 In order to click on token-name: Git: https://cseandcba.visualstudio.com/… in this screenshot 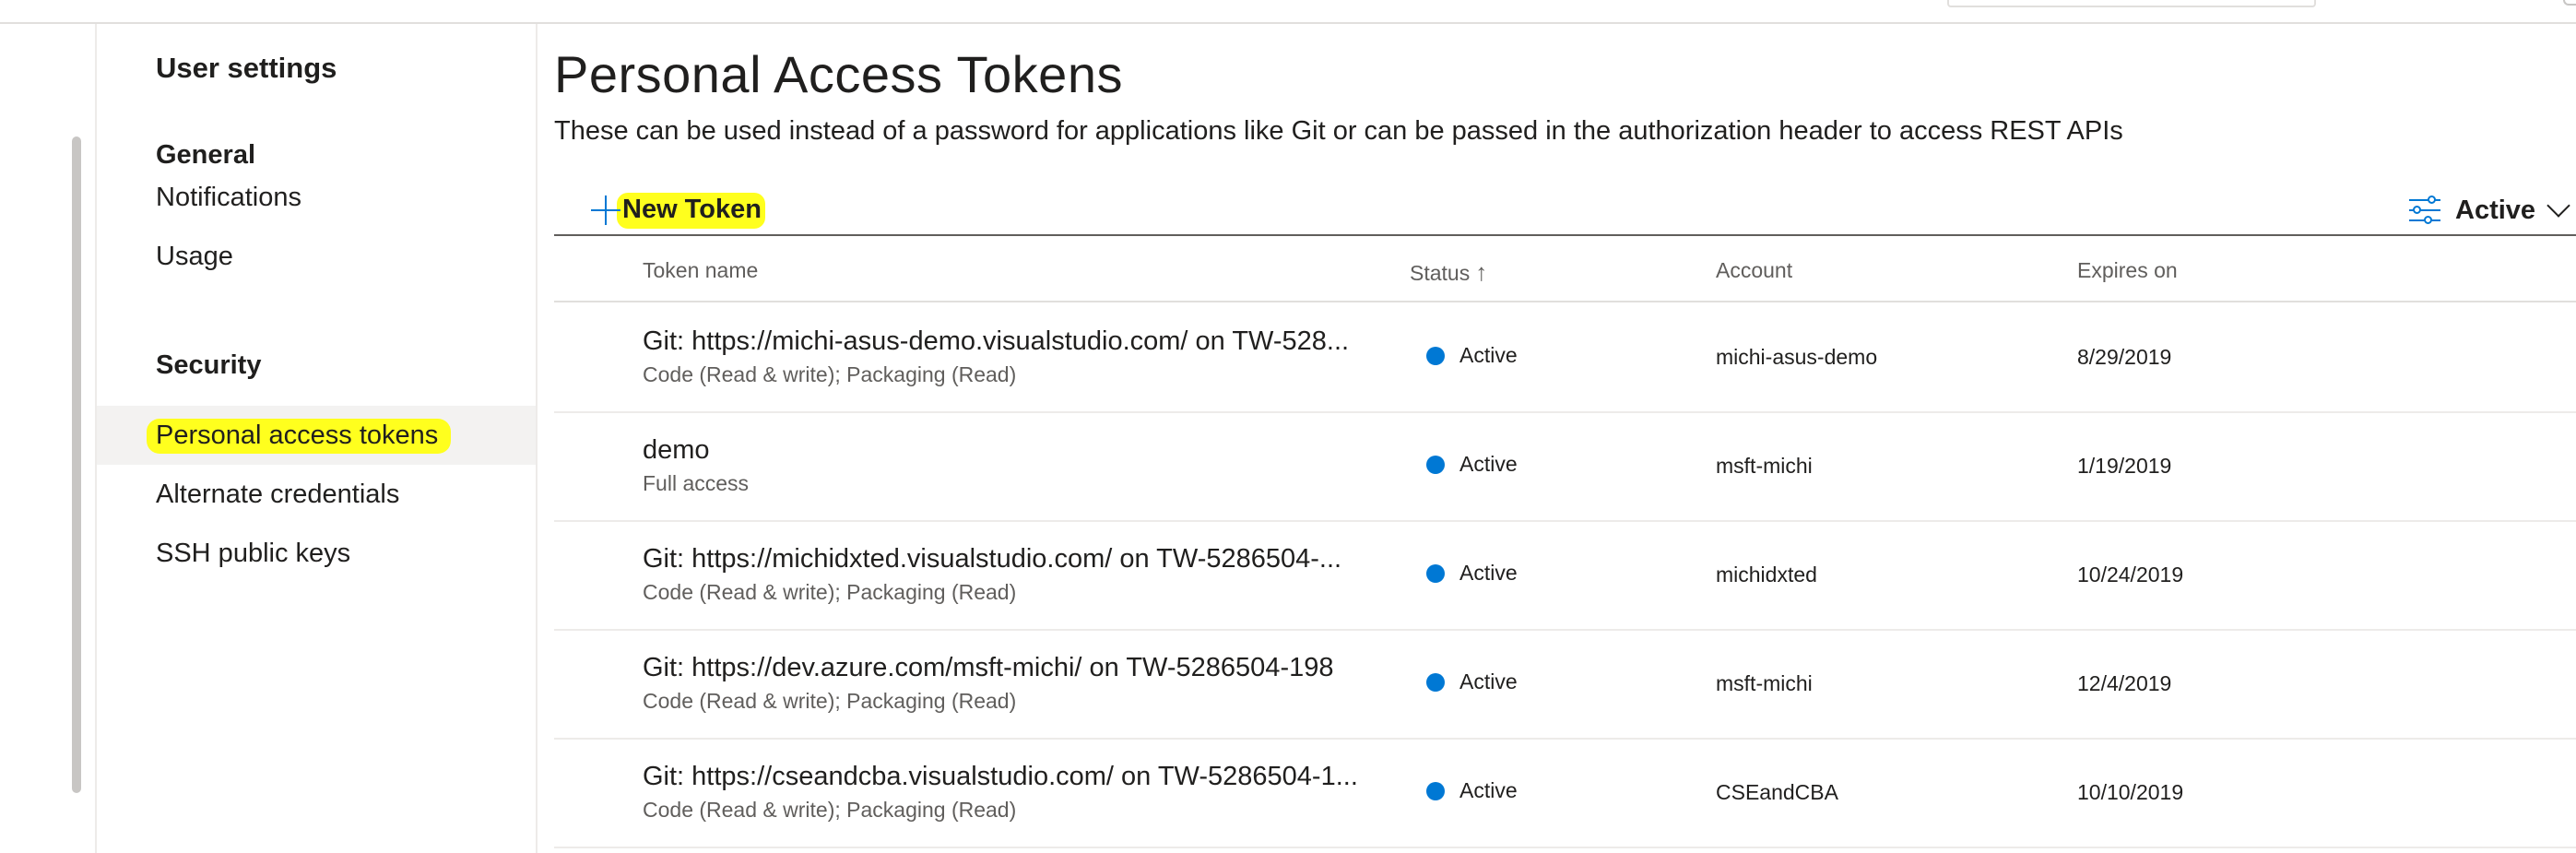, I will do `click(1000, 776)`.